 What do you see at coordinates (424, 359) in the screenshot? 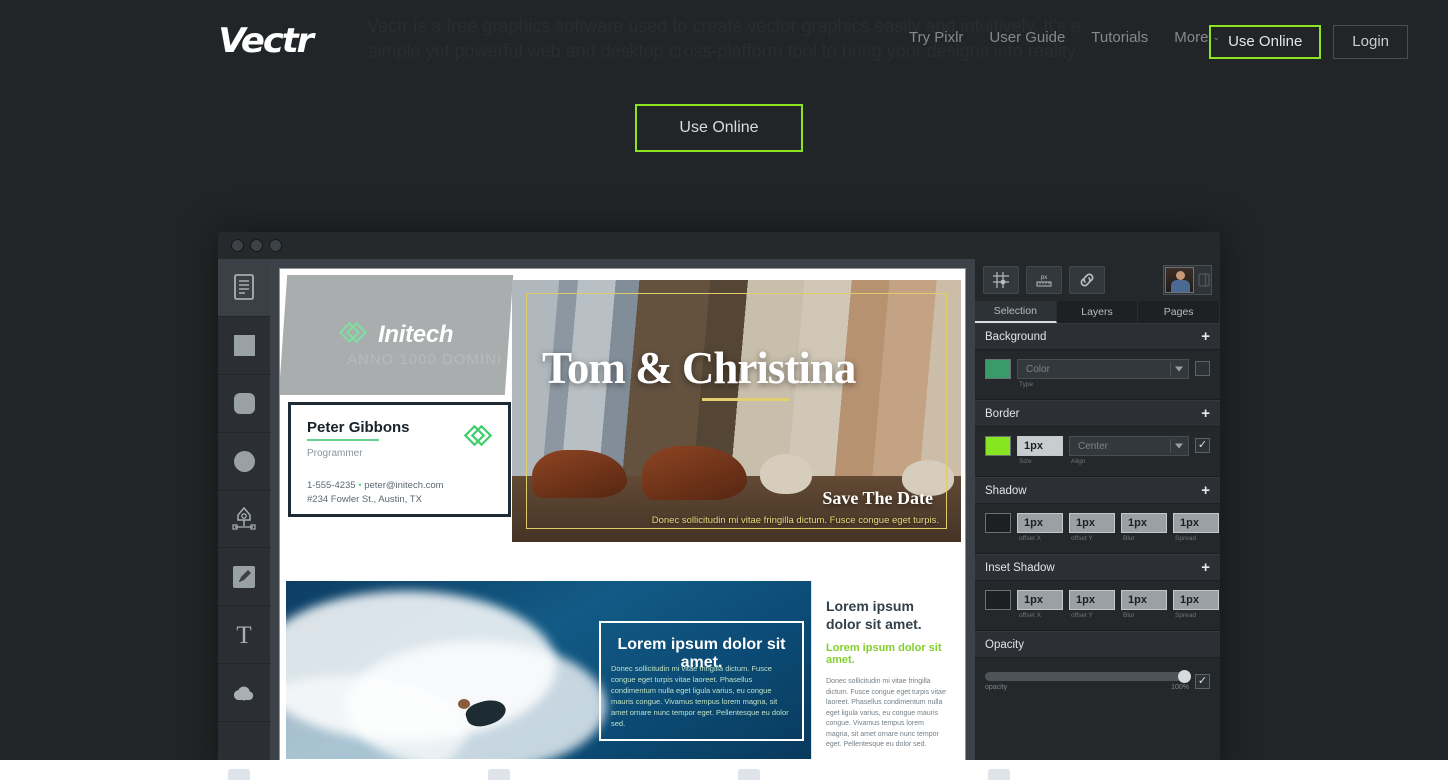
I see `initech-tagline: ANNO 1000 DOMINI` at bounding box center [424, 359].